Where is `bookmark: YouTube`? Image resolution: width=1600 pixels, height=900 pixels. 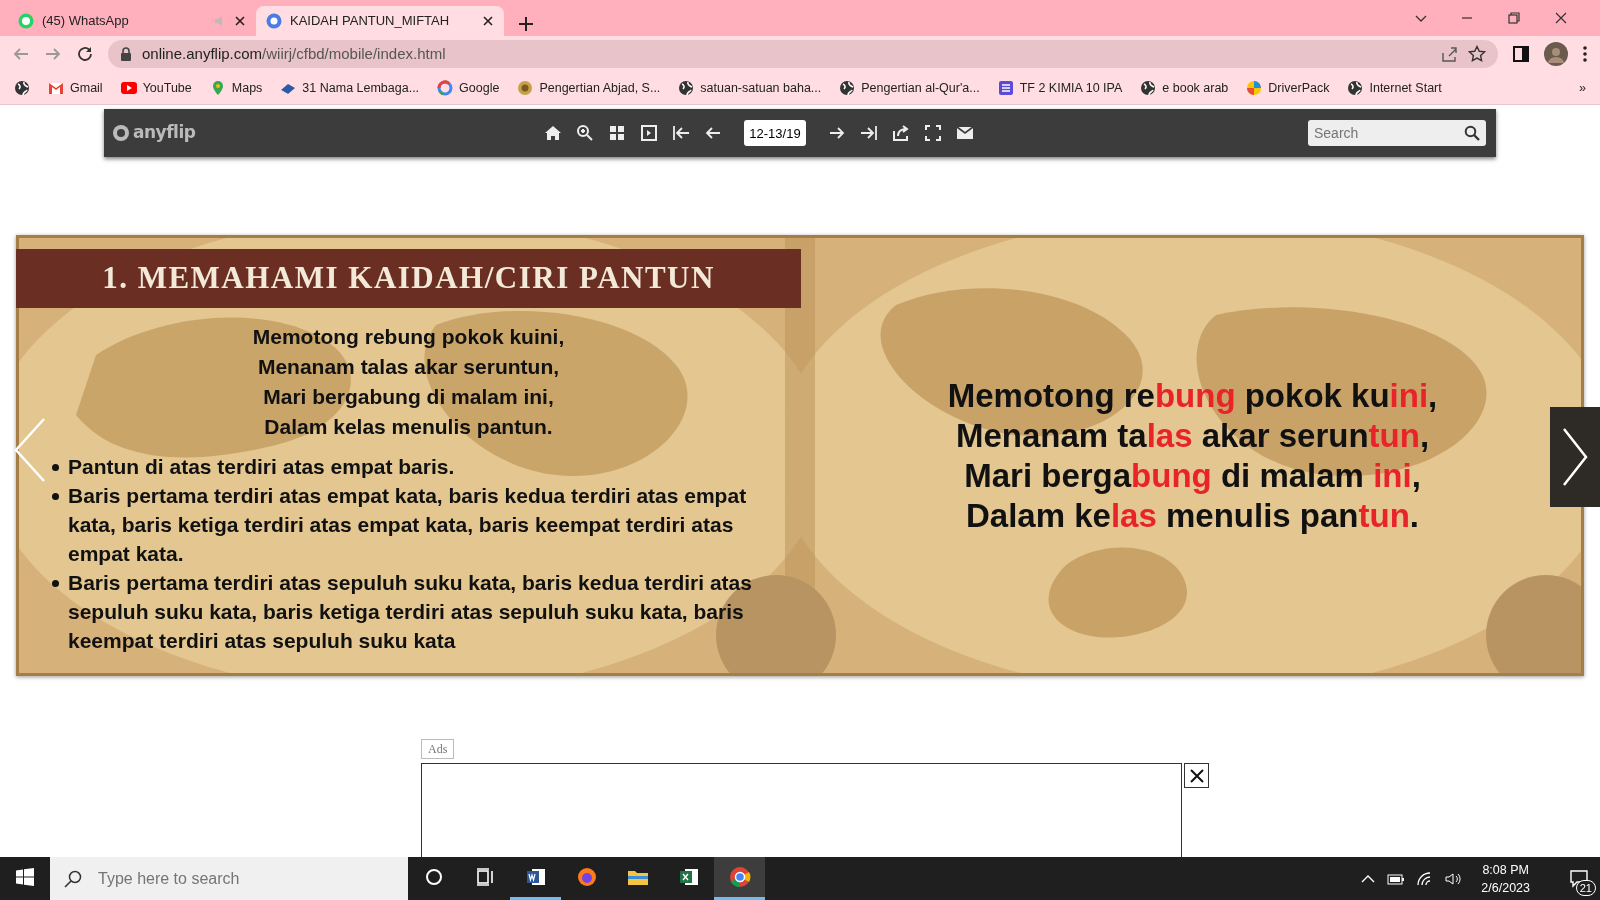 bookmark: YouTube is located at coordinates (156, 88).